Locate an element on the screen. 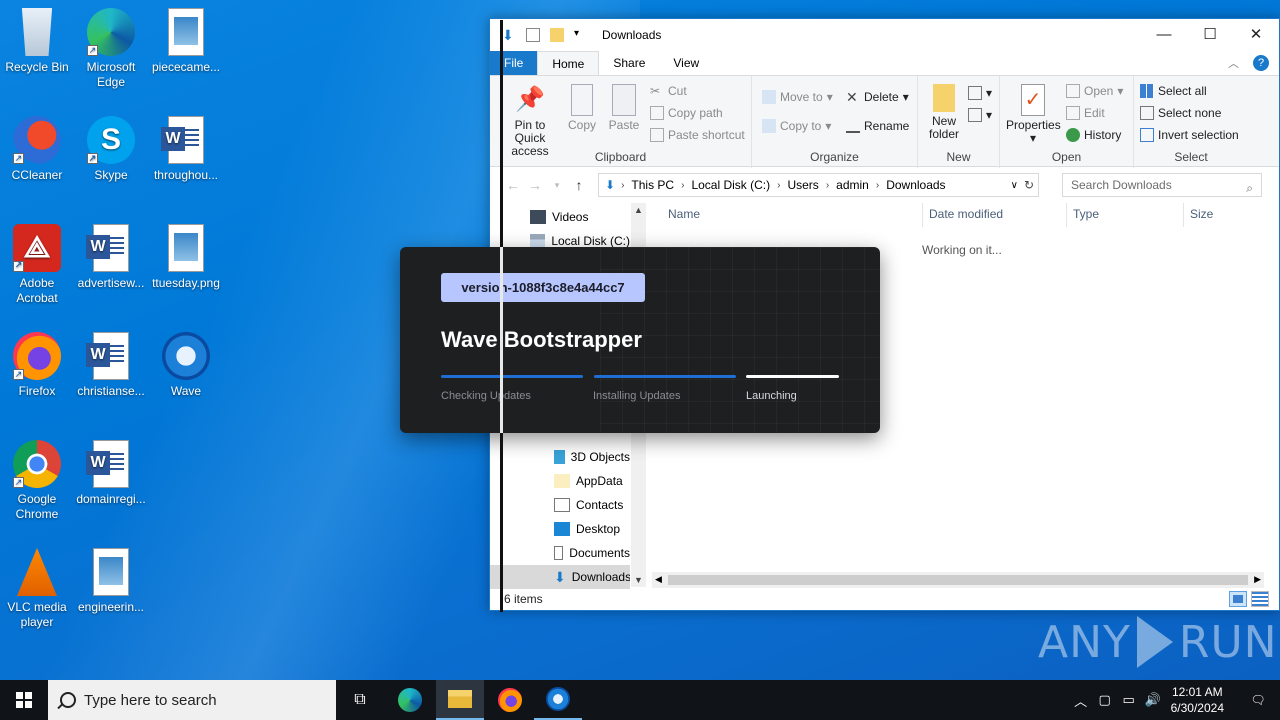 This screenshot has width=1280, height=720. new-folder-button: New folder is located at coordinates (944, 112).